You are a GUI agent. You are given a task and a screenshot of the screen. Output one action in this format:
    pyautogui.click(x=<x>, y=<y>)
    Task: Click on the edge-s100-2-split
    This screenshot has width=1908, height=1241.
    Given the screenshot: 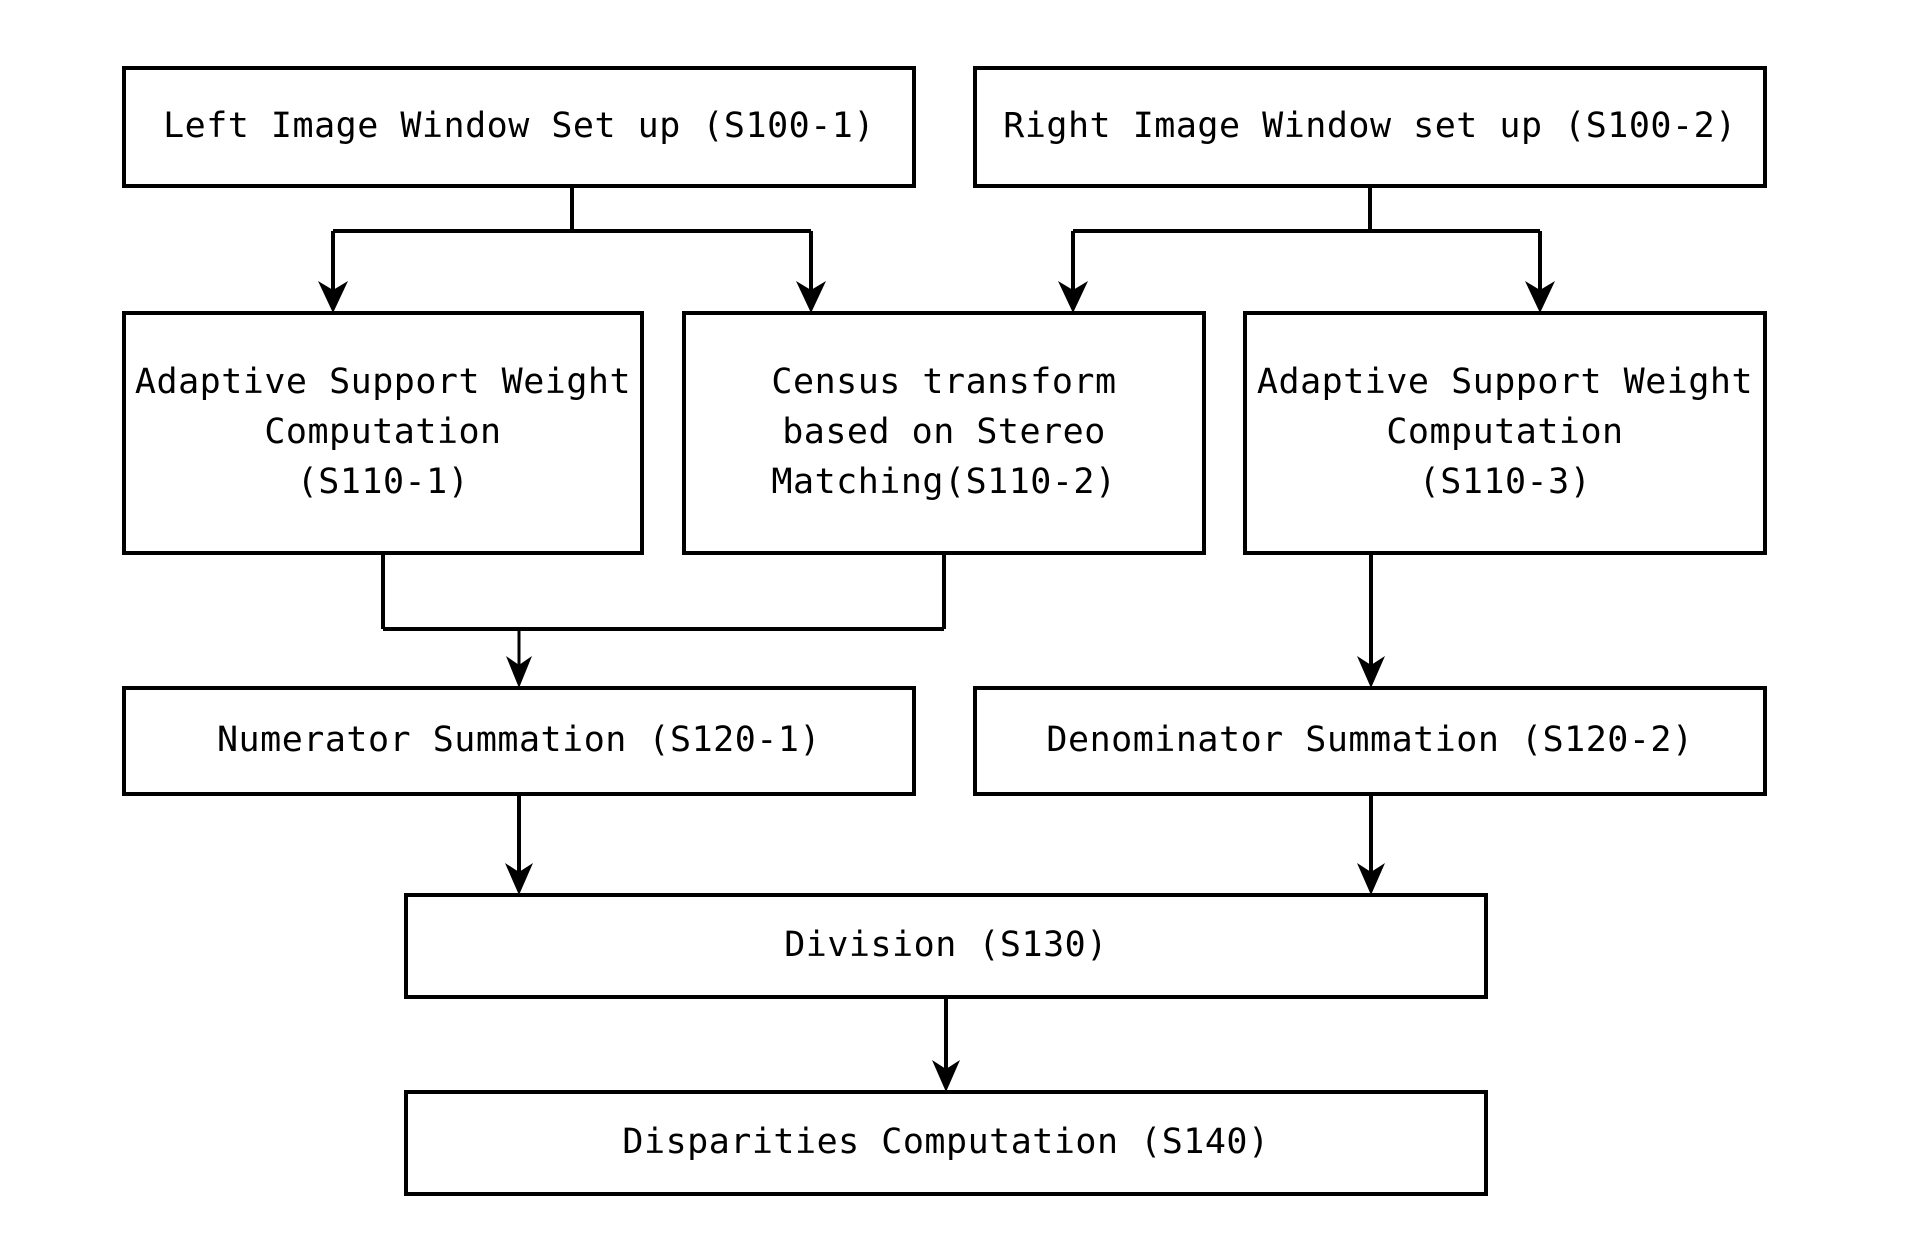 What is the action you would take?
    pyautogui.click(x=1306, y=241)
    